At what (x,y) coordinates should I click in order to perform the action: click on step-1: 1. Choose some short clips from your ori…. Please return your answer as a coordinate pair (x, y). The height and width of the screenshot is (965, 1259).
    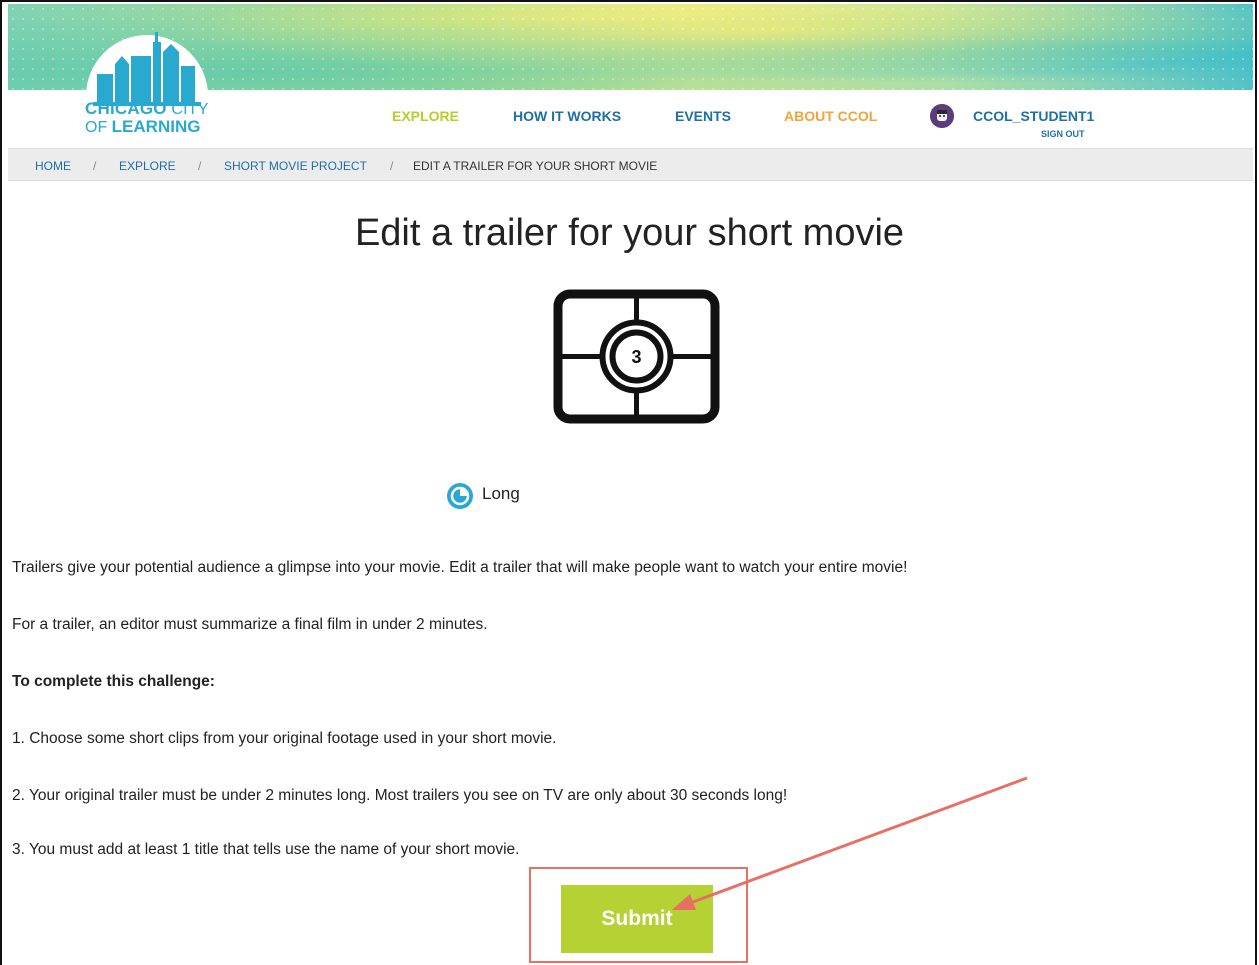
    Looking at the image, I should click on (284, 738).